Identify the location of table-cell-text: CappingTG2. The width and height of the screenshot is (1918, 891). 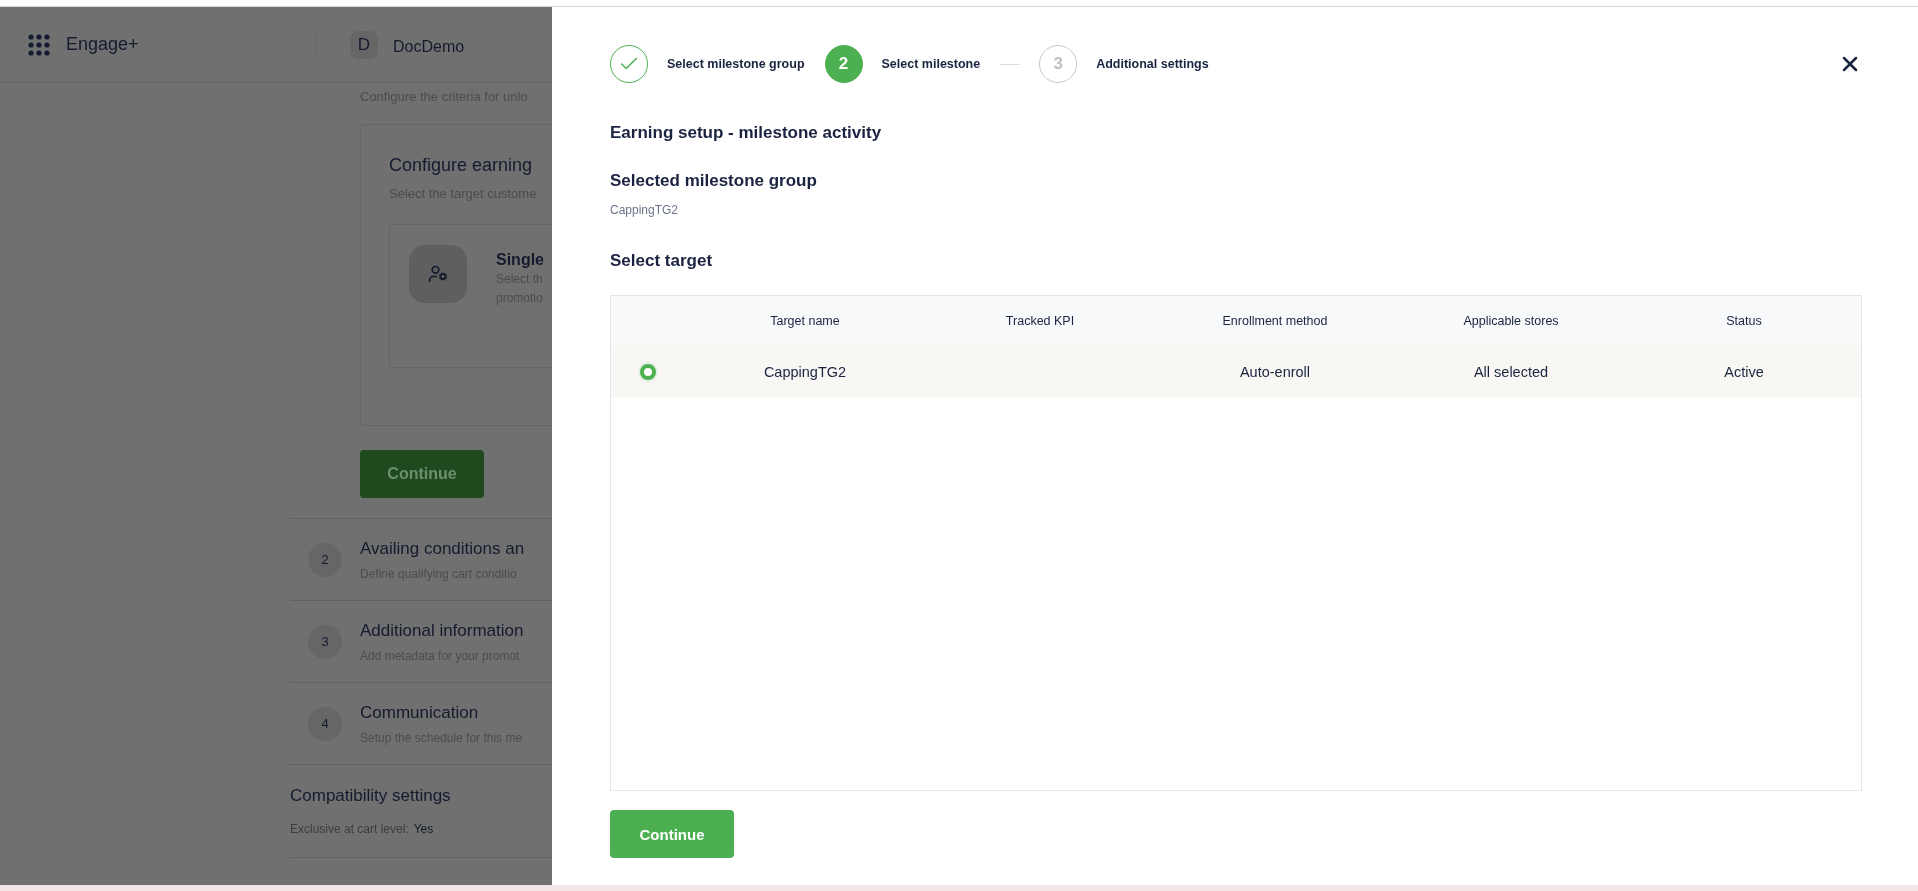
(805, 372).